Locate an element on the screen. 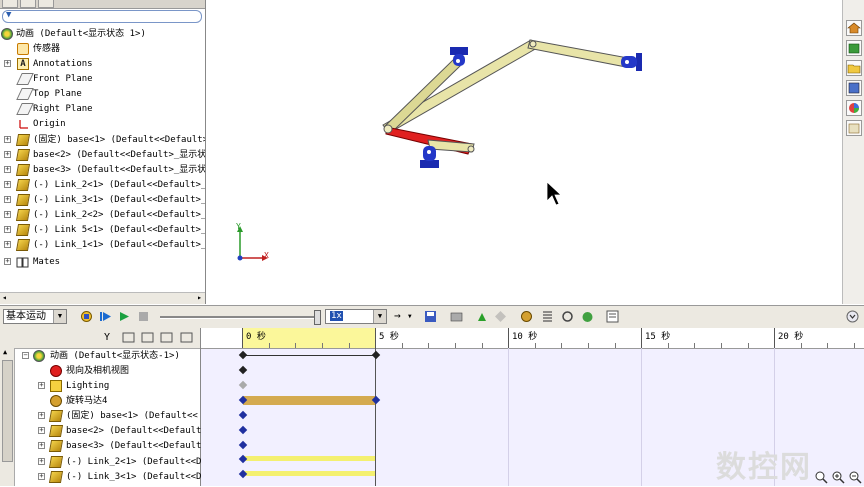  tree-item-part: + (固定) base<1> (Default<<Default>_ is located at coordinates (102, 140).